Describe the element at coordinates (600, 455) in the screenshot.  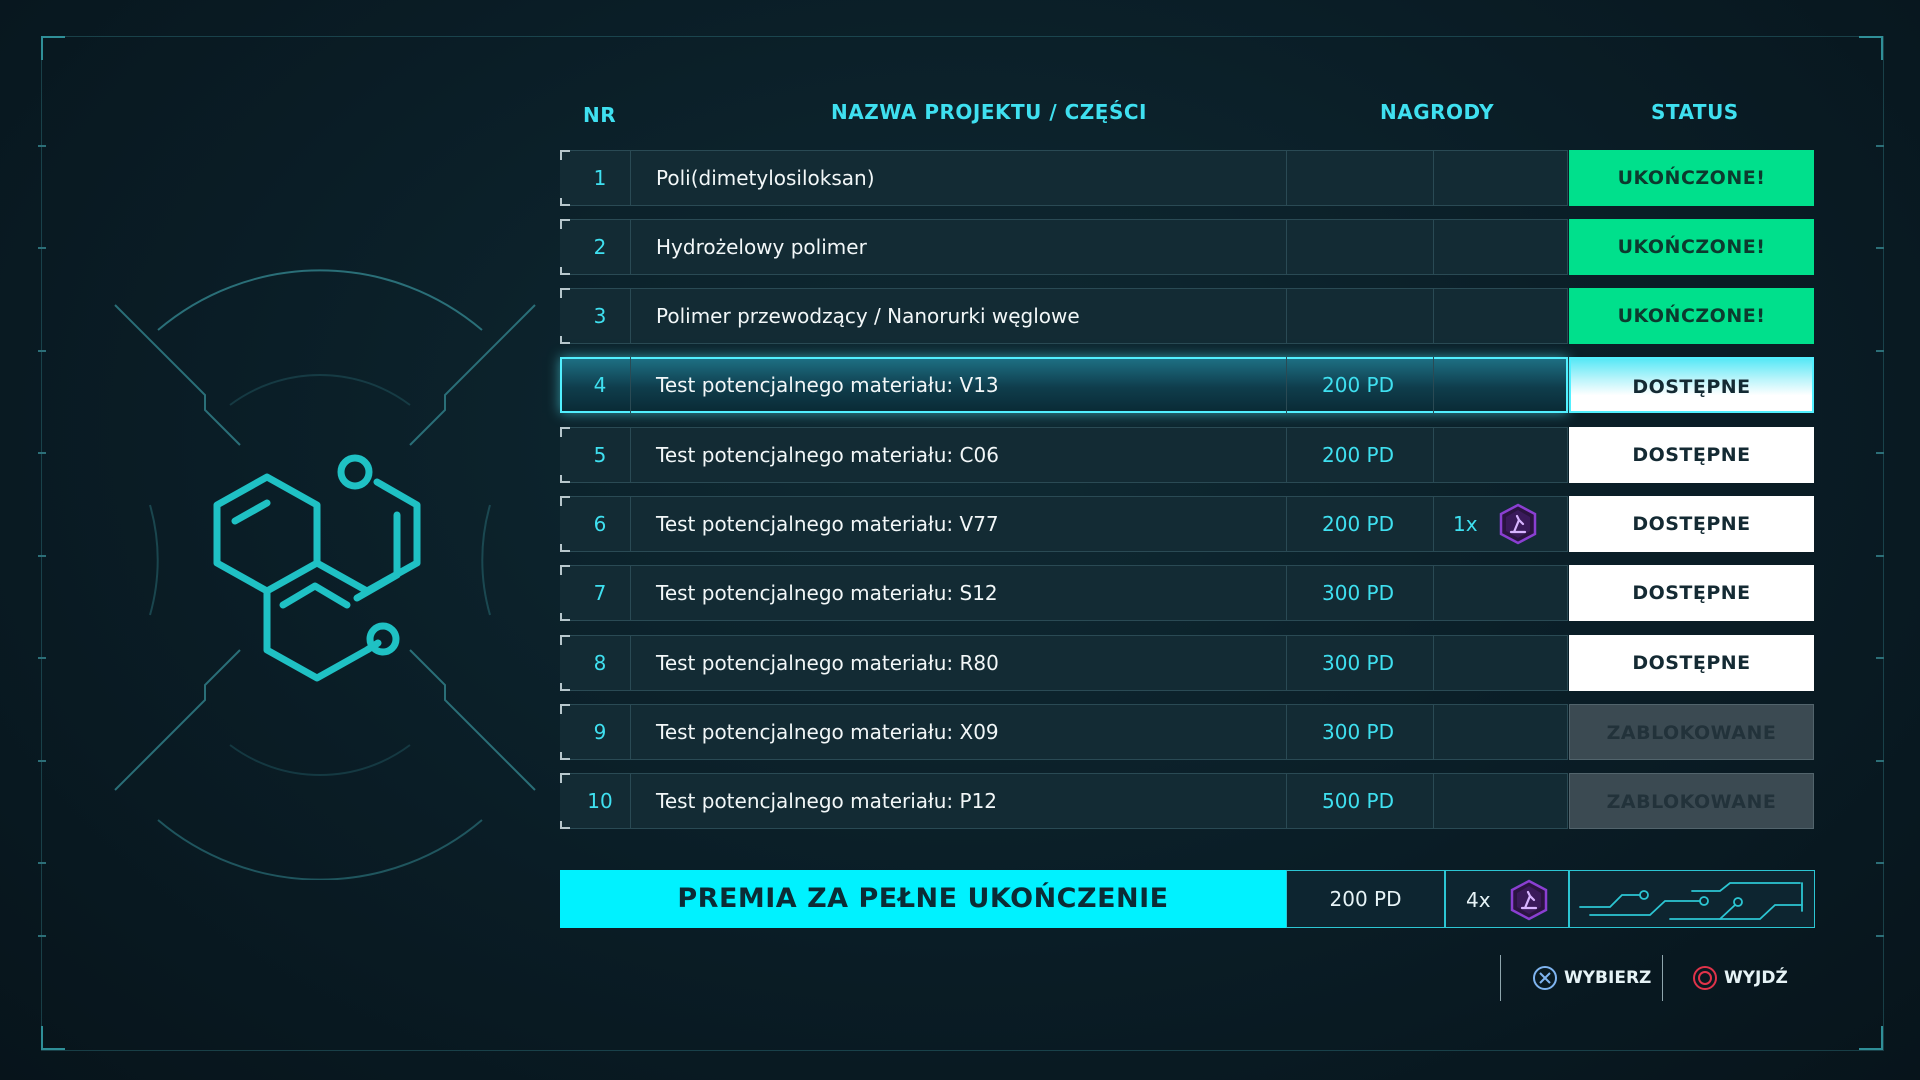
I see `row-number: 5` at that location.